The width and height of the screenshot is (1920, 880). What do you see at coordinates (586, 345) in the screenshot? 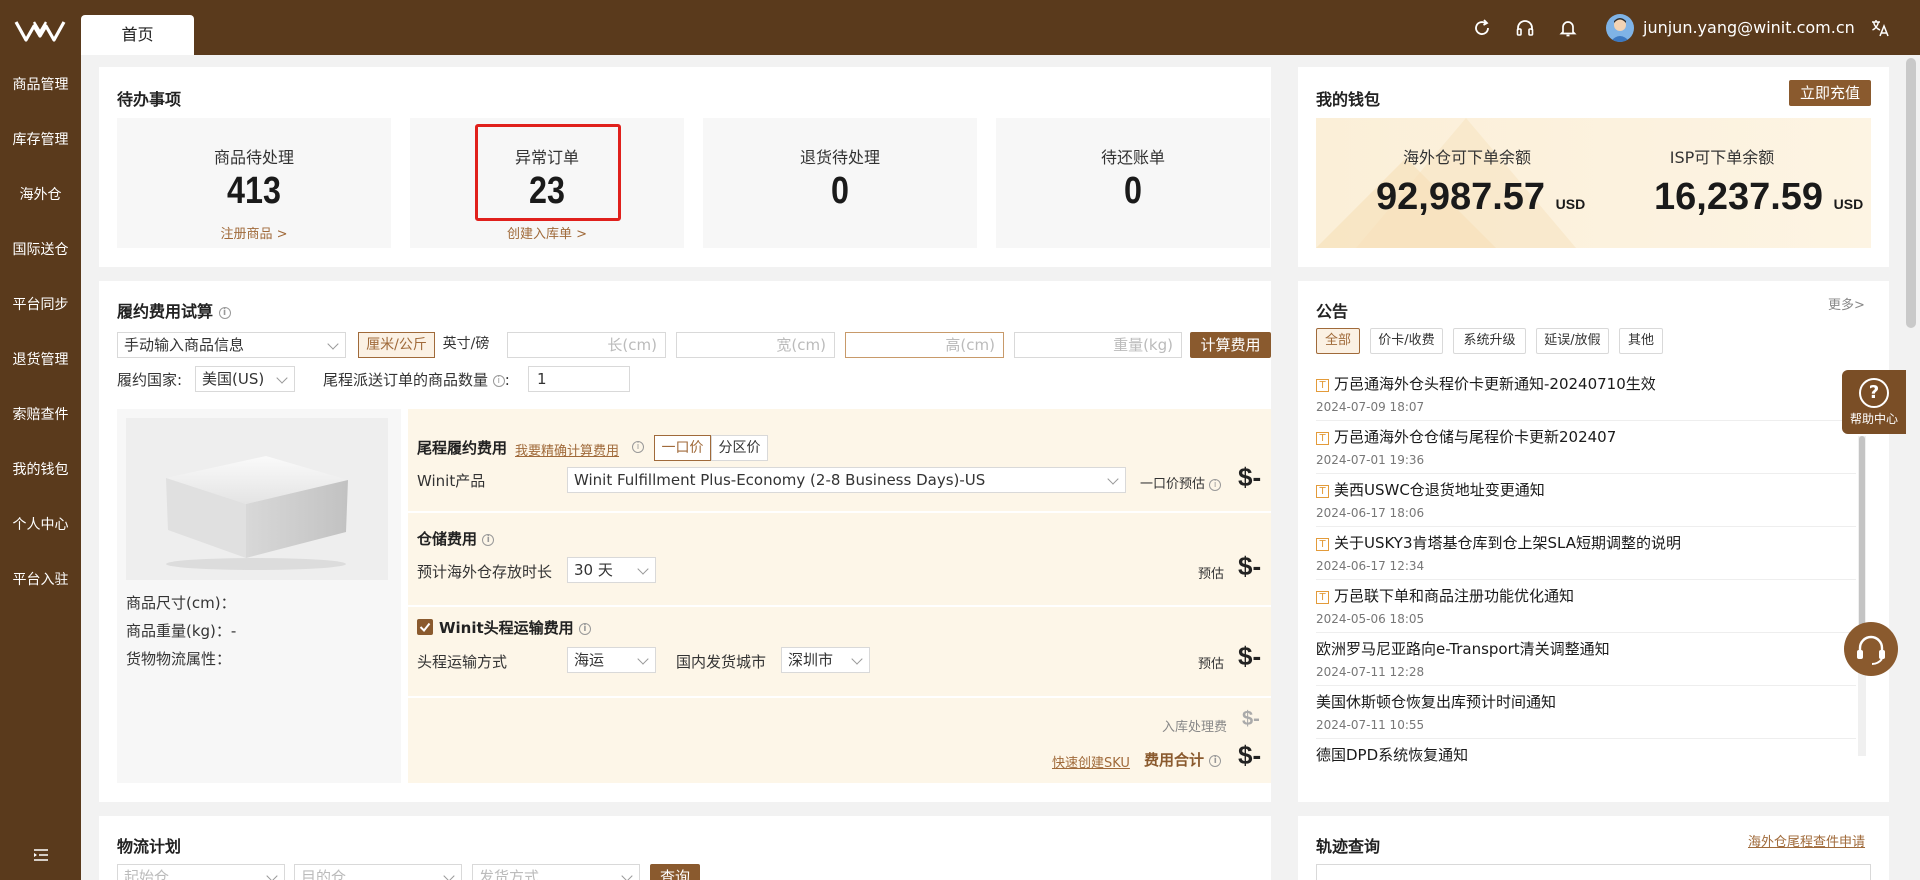
I see `length-input: 长(cm)` at bounding box center [586, 345].